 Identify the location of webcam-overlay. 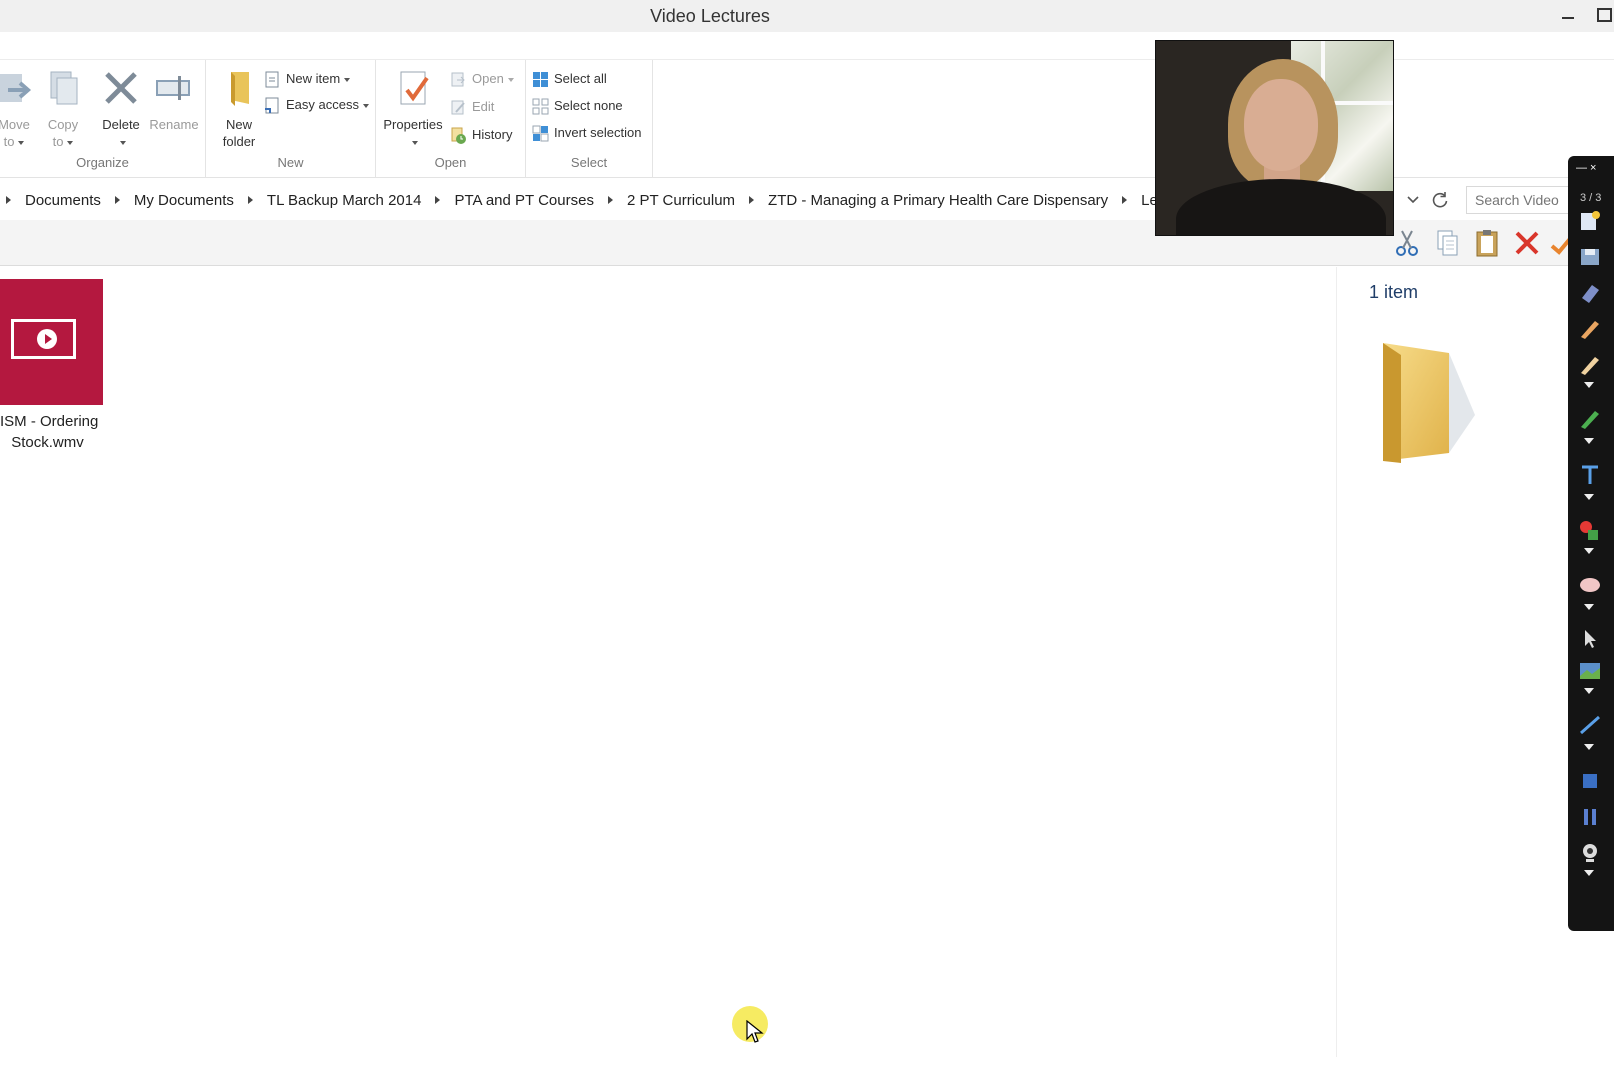
(1274, 138).